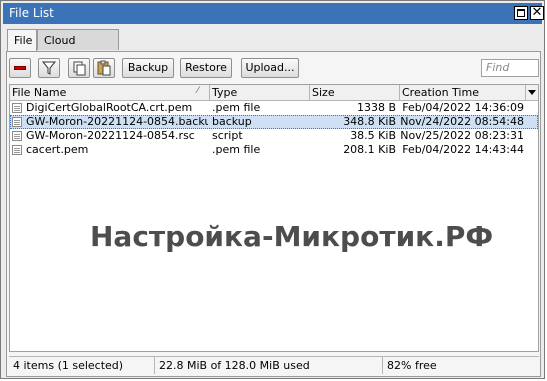 The image size is (547, 381). I want to click on close-button: ✕, so click(537, 12).